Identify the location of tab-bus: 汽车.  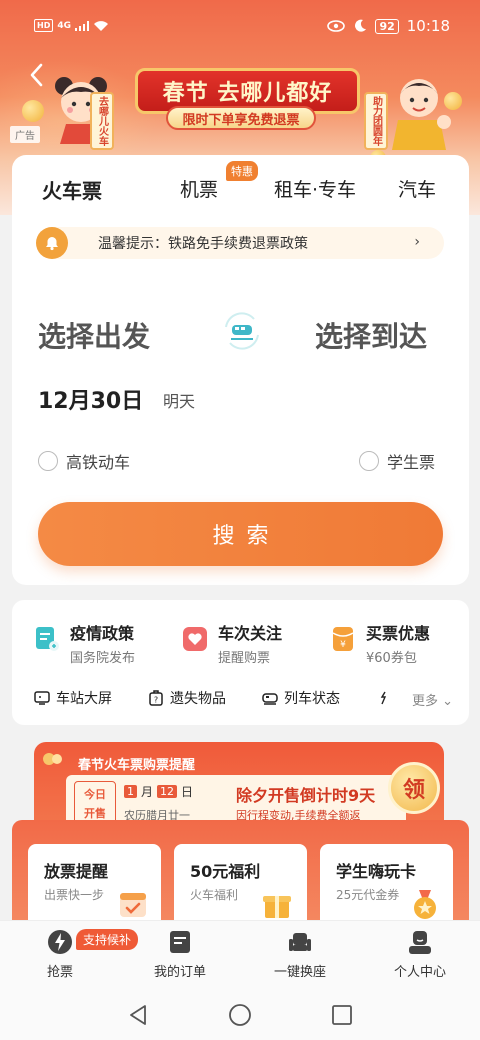
(417, 188).